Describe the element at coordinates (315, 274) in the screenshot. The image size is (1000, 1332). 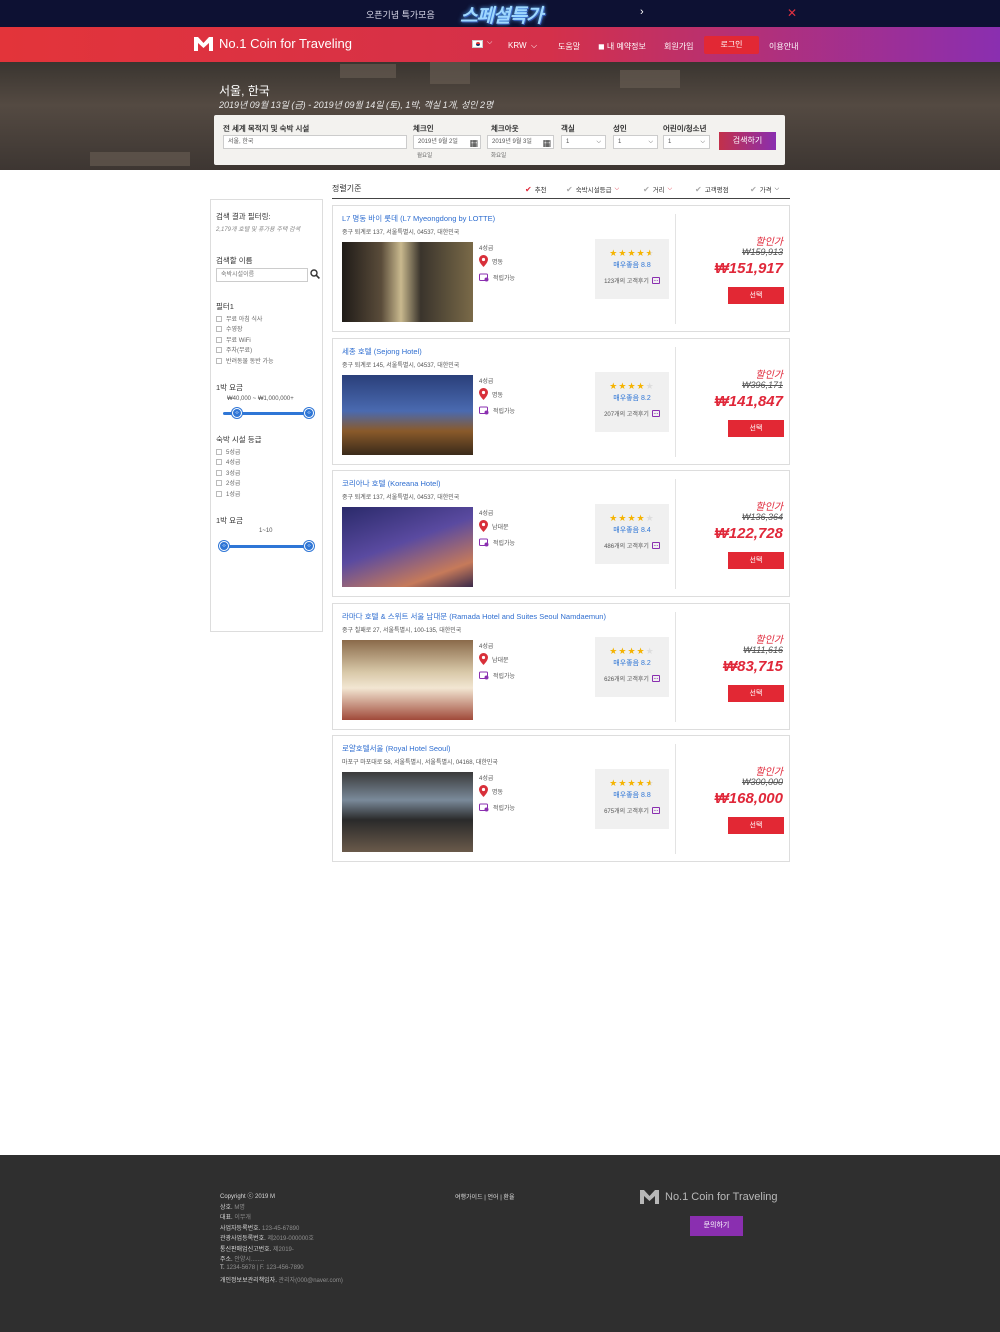
I see `search-icon` at that location.